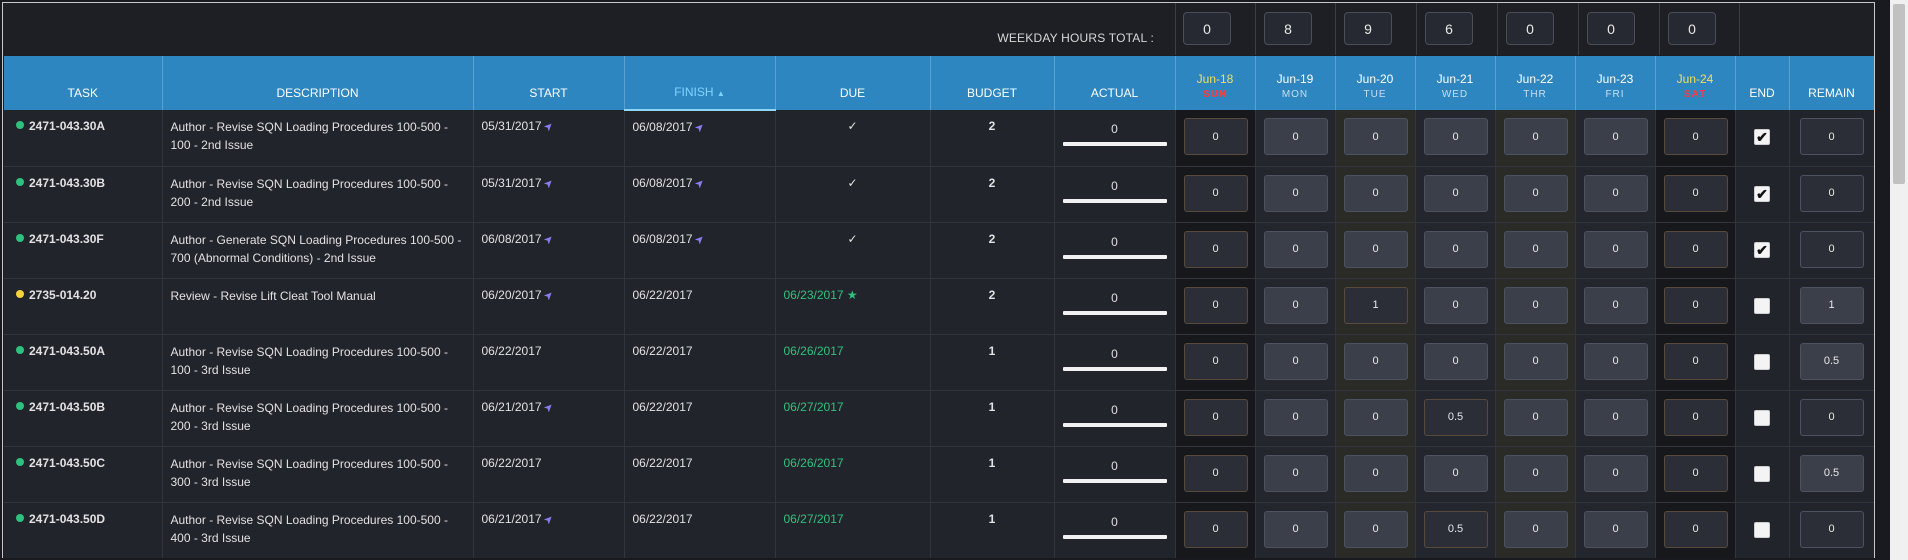 This screenshot has width=1908, height=560. I want to click on scrollbar-thumb, so click(1899, 94).